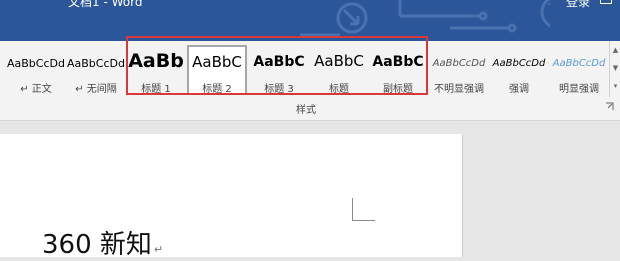 The width and height of the screenshot is (620, 261). Describe the element at coordinates (459, 70) in the screenshot. I see `style-subtle-emphasis: AaBbCcDd 不明显强调` at that location.